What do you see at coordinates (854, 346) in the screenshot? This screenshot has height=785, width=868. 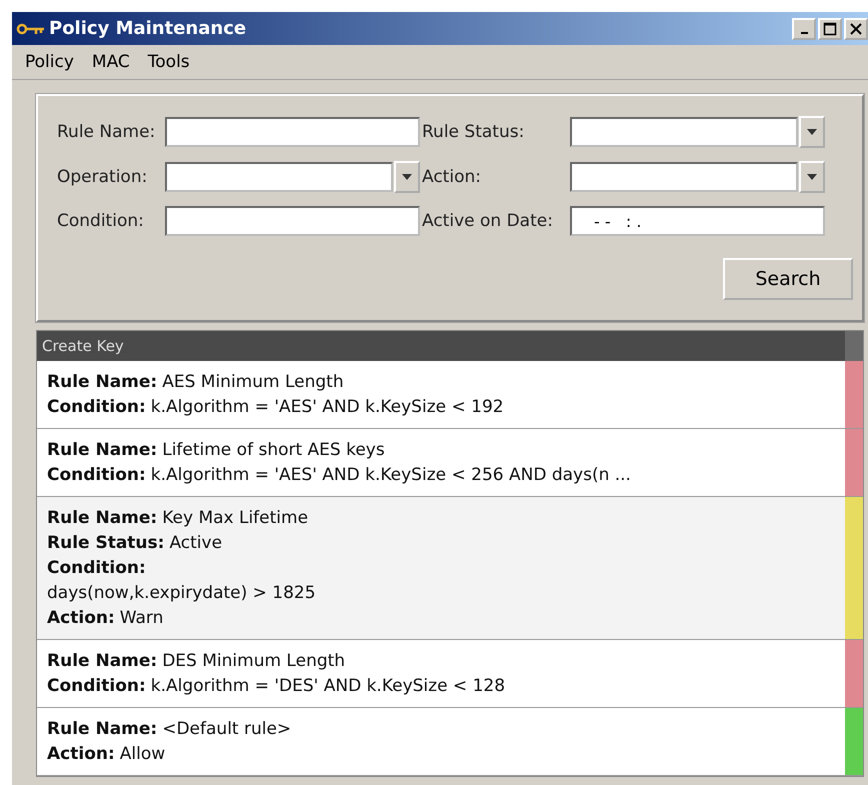 I see `header-strip` at bounding box center [854, 346].